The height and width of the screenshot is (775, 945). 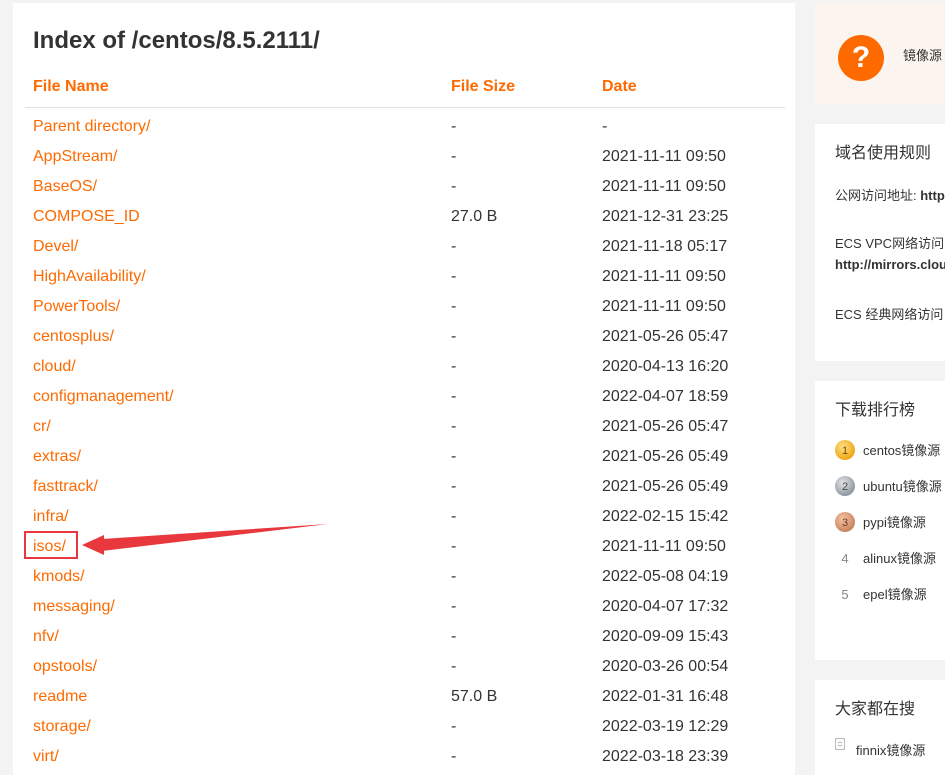 I want to click on ranking-label: pypi镜像源, so click(x=894, y=523).